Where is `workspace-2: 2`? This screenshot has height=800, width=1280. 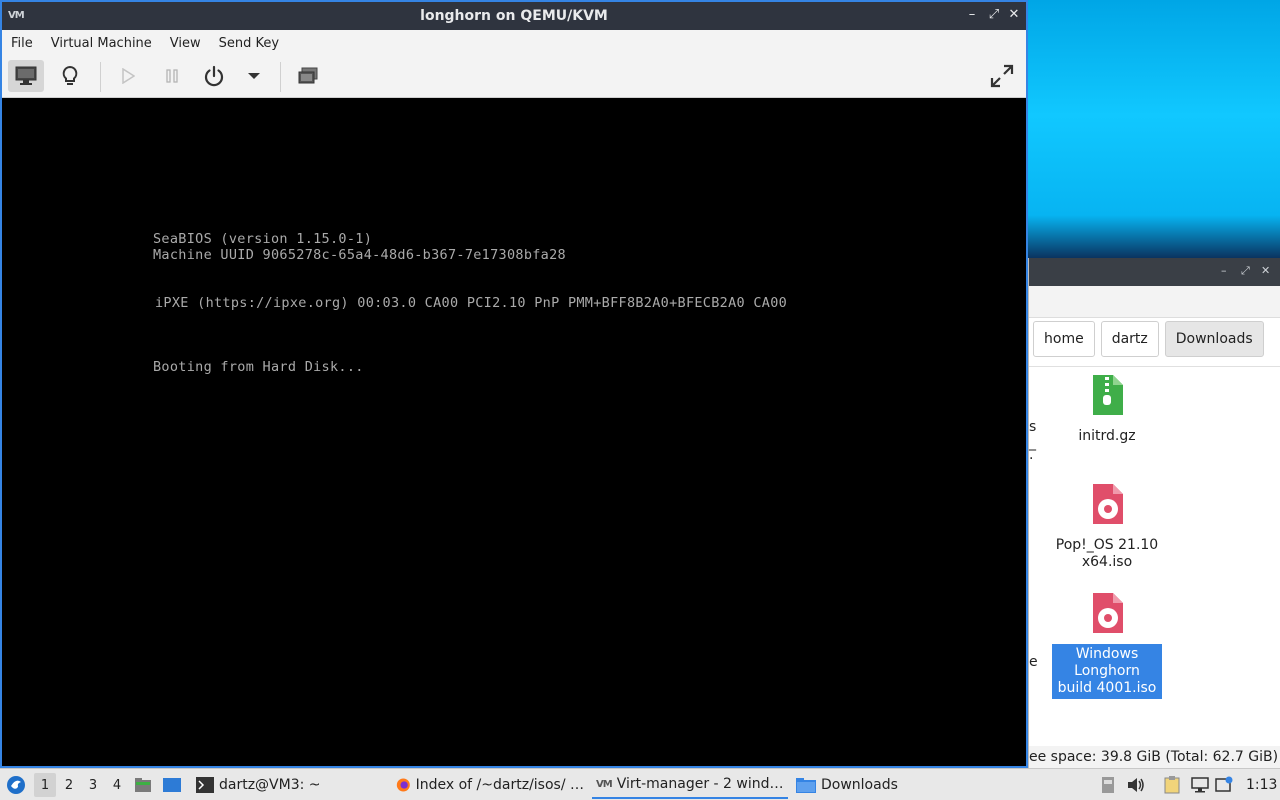
workspace-2: 2 is located at coordinates (69, 785).